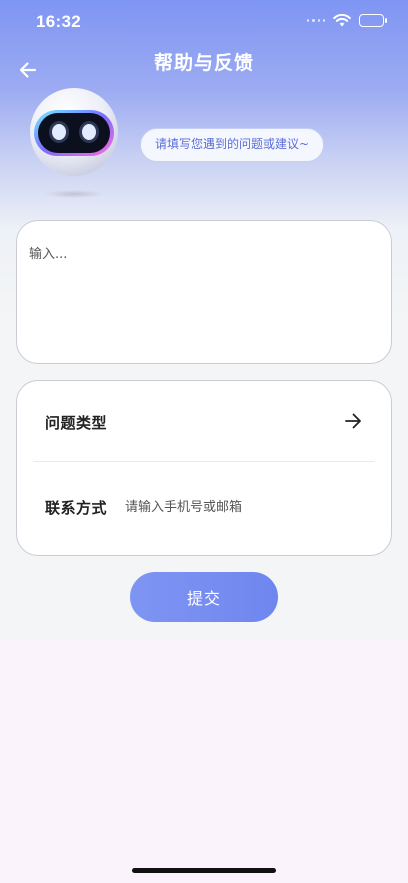 The width and height of the screenshot is (408, 883). I want to click on contact-input, so click(240, 507).